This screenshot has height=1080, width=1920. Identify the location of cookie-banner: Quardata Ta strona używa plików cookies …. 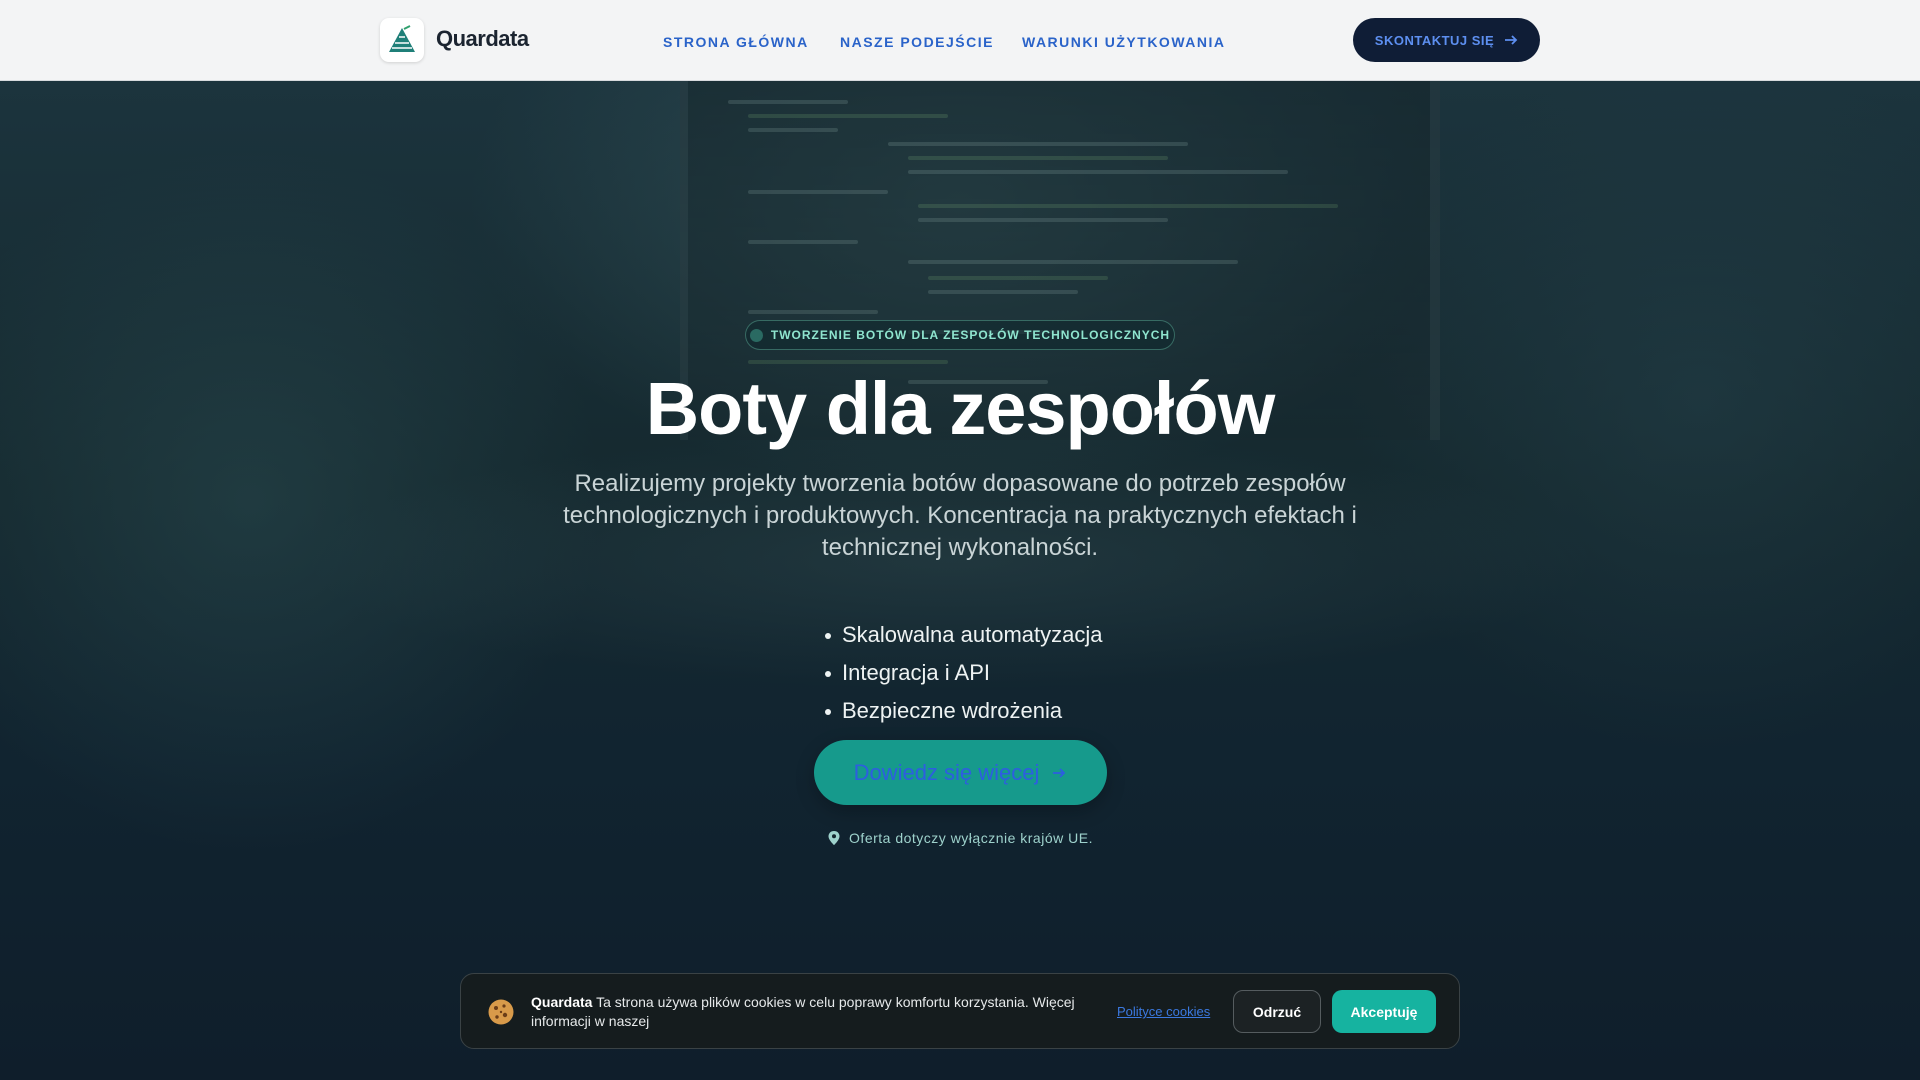
(960, 1011).